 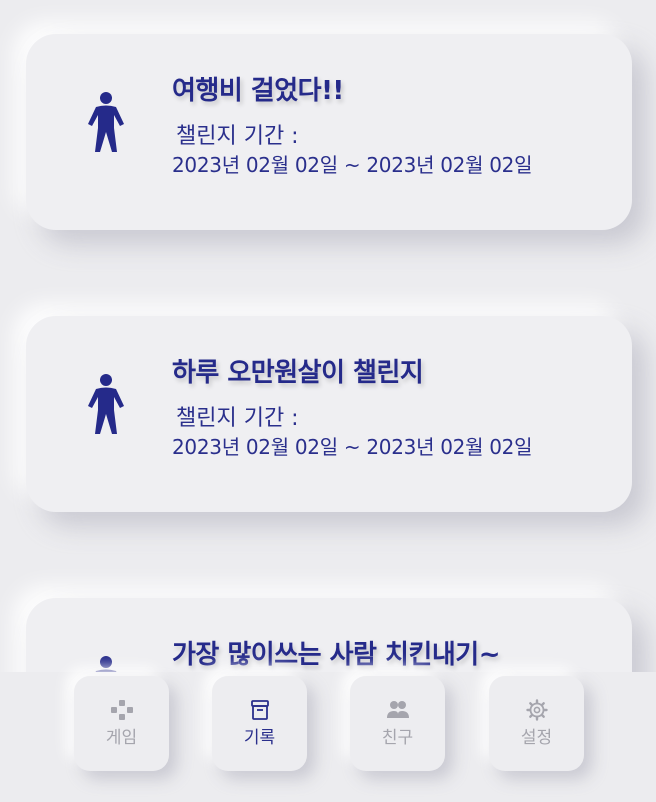 What do you see at coordinates (536, 723) in the screenshot?
I see `nav-settings-button: 설정` at bounding box center [536, 723].